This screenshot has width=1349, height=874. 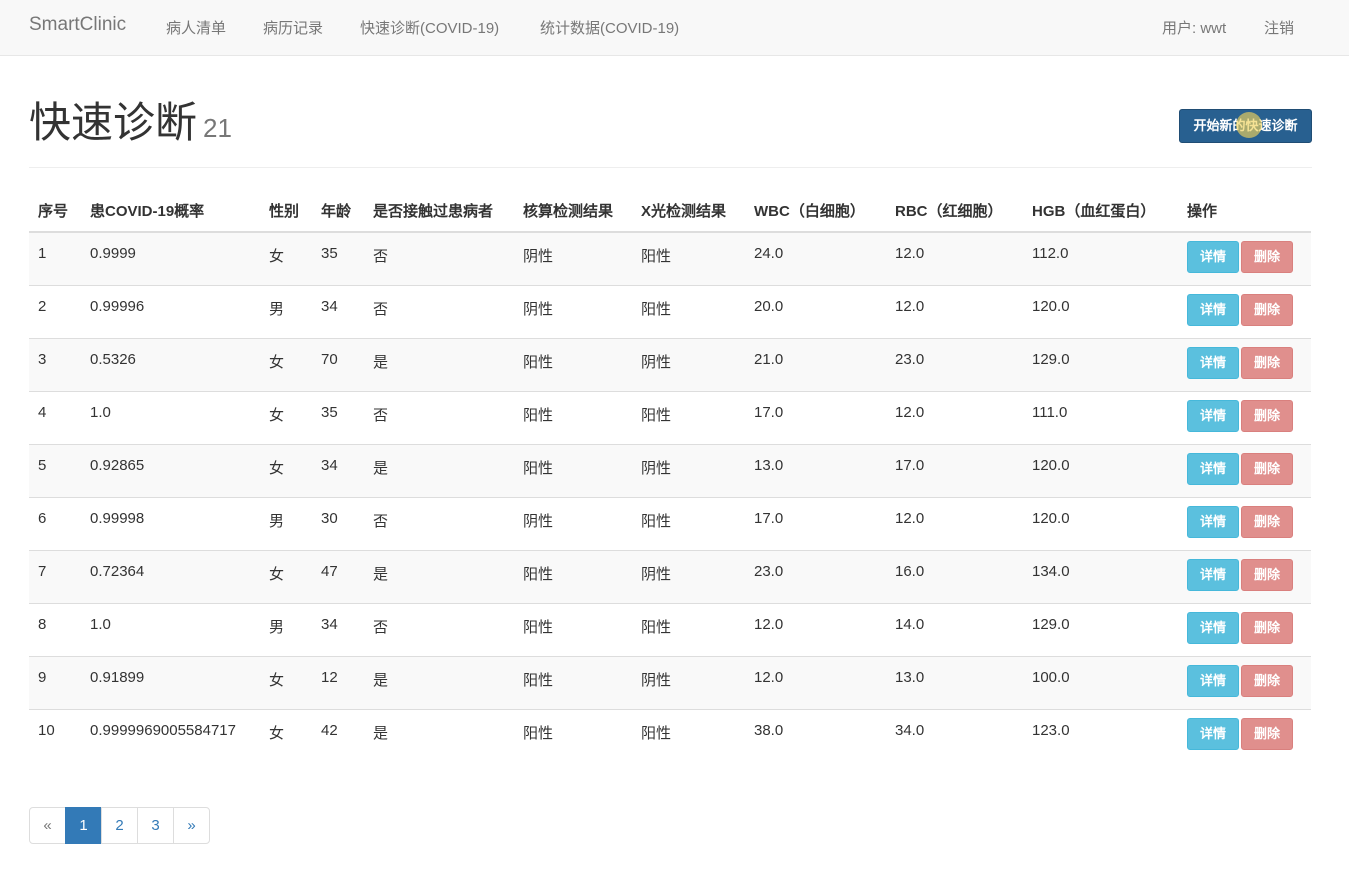 I want to click on cell-hgb: 123.0, so click(x=1100, y=735).